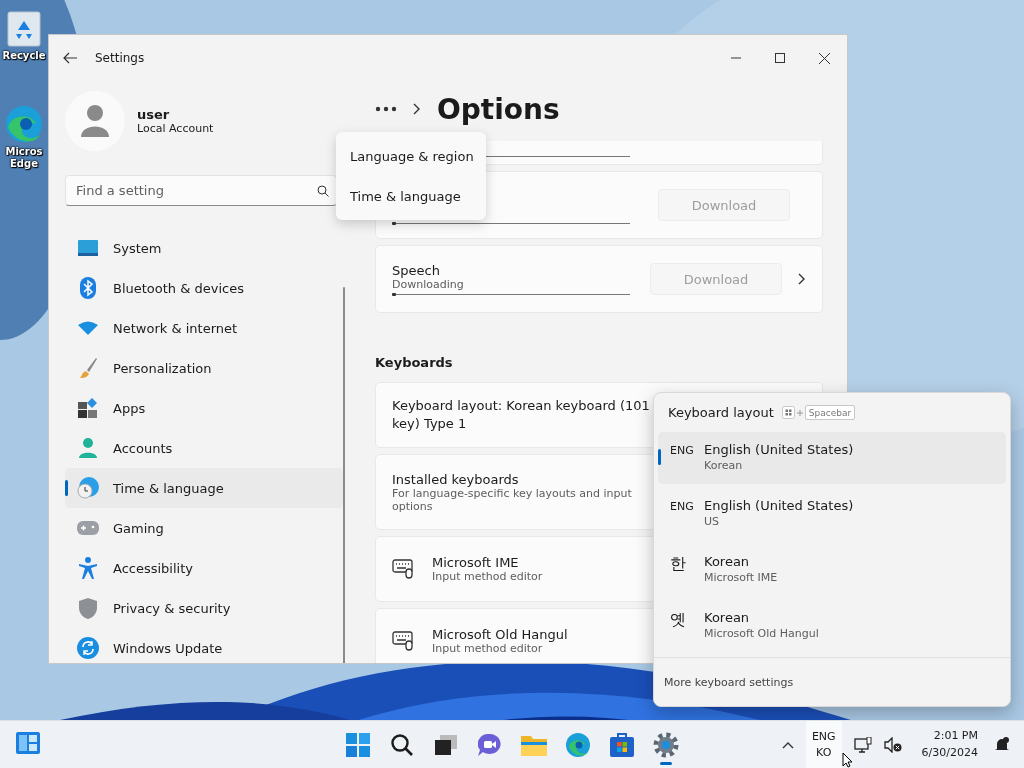 This screenshot has width=1024, height=768. I want to click on account-type: Local Account, so click(175, 128).